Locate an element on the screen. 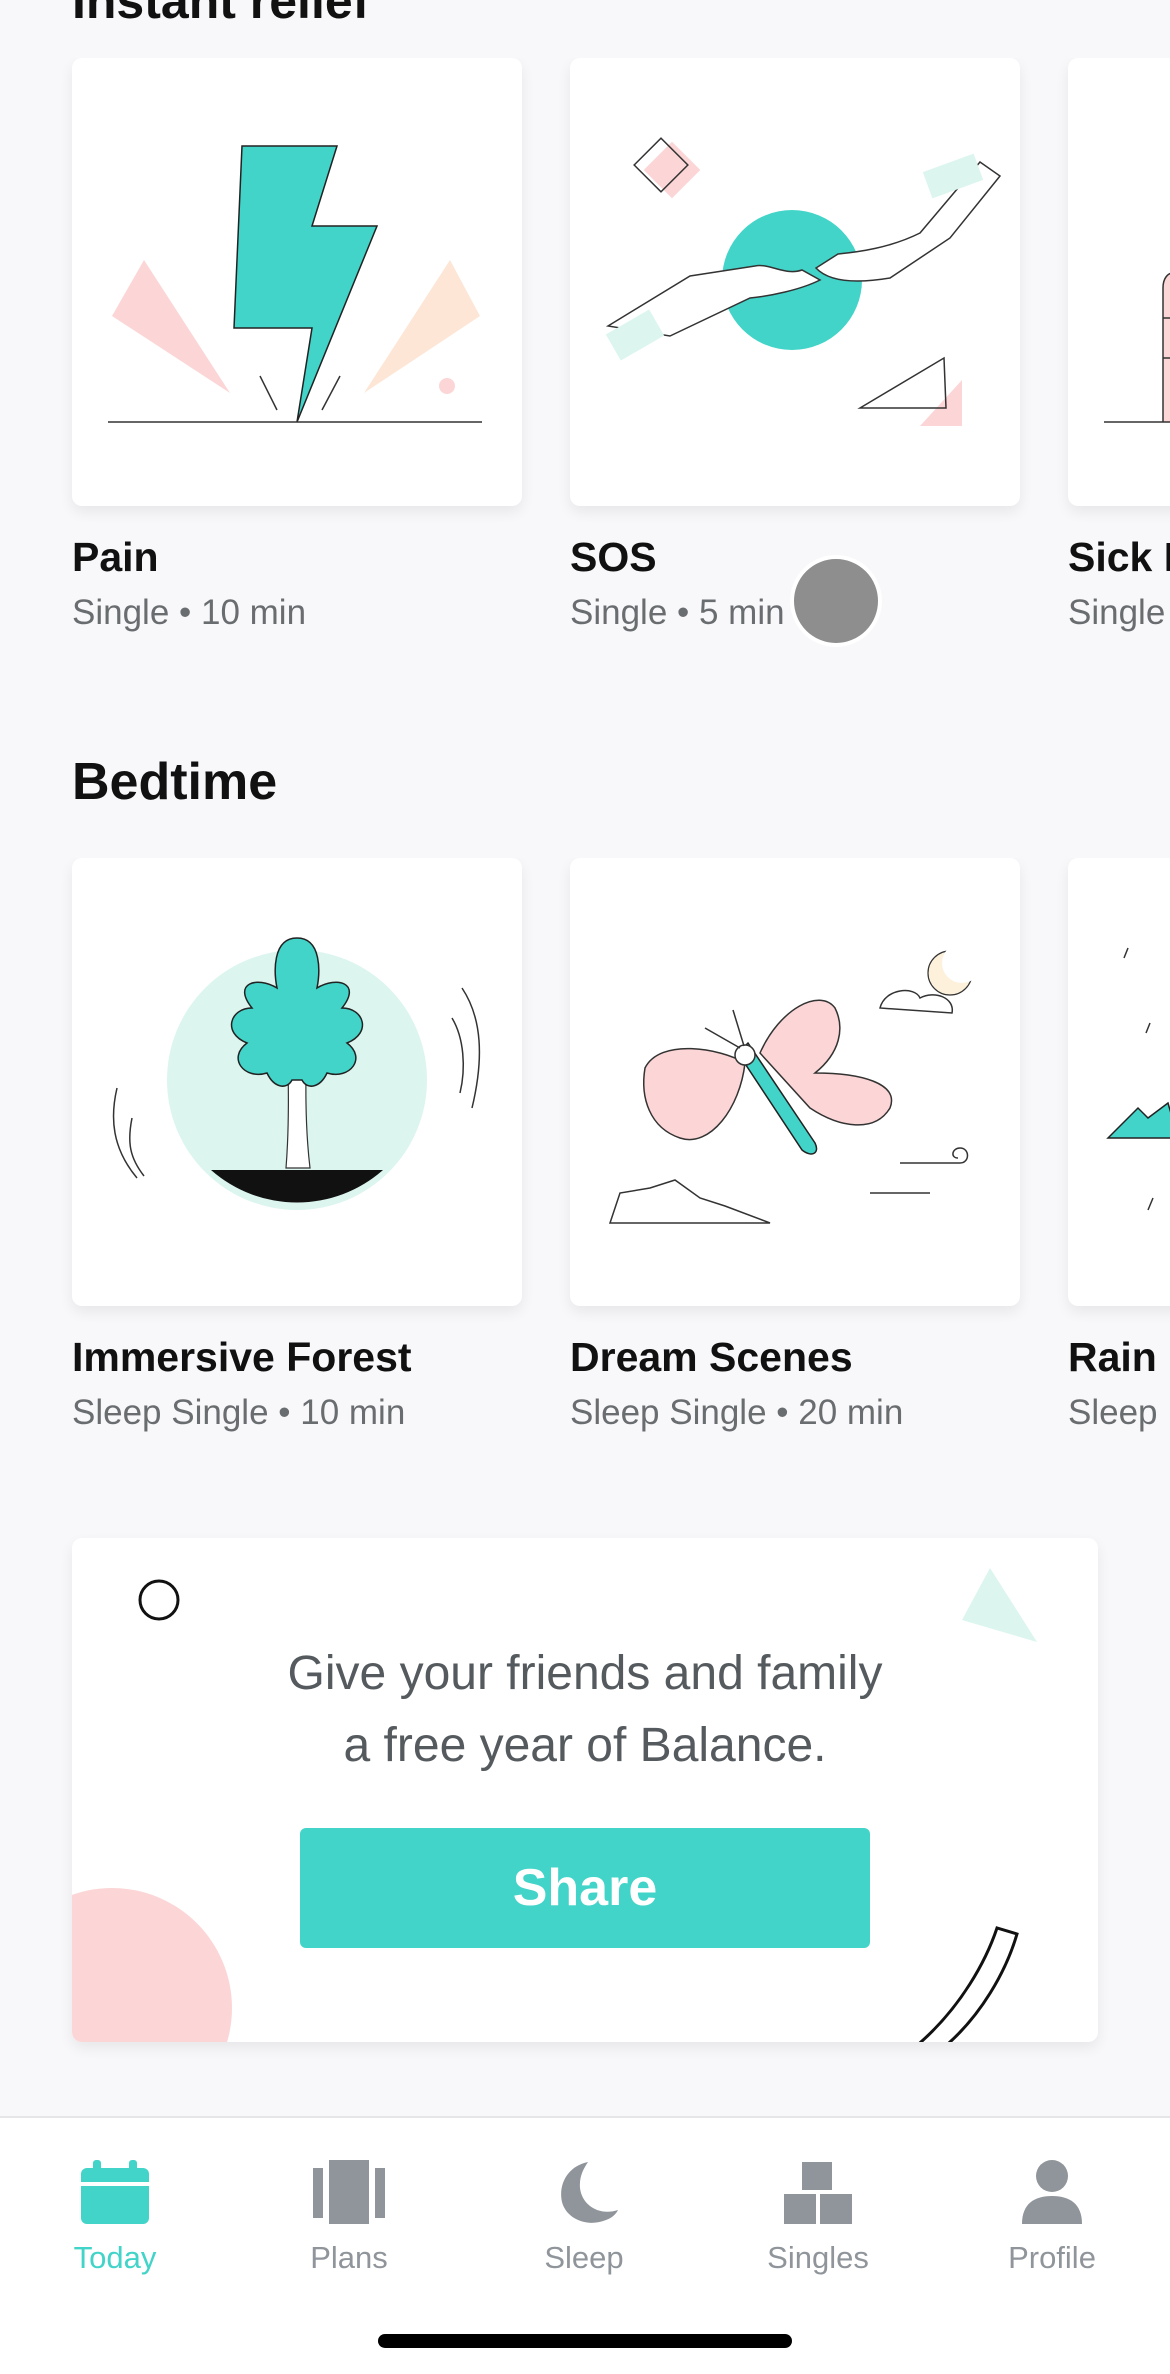 Image resolution: width=1170 pixels, height=2374 pixels. card-immersive-forest: Immersive Forest Sleep Single • 10 min is located at coordinates (297, 1145).